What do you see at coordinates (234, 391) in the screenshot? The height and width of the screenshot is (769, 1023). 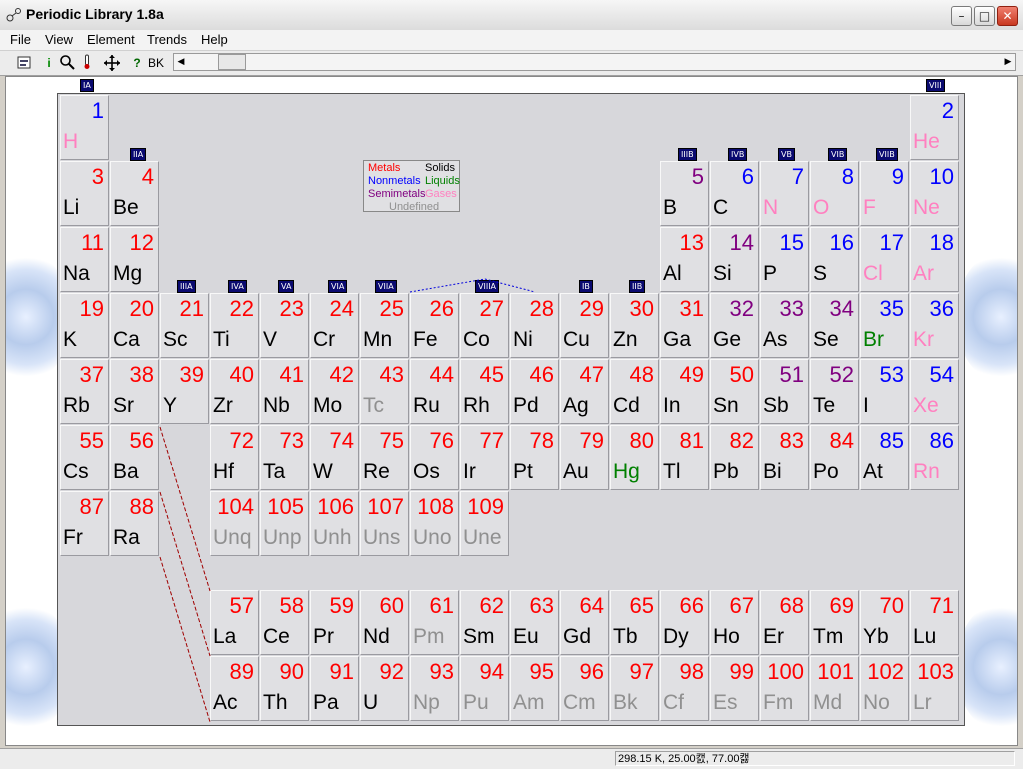 I see `element-cell-zr: 40 Zr` at bounding box center [234, 391].